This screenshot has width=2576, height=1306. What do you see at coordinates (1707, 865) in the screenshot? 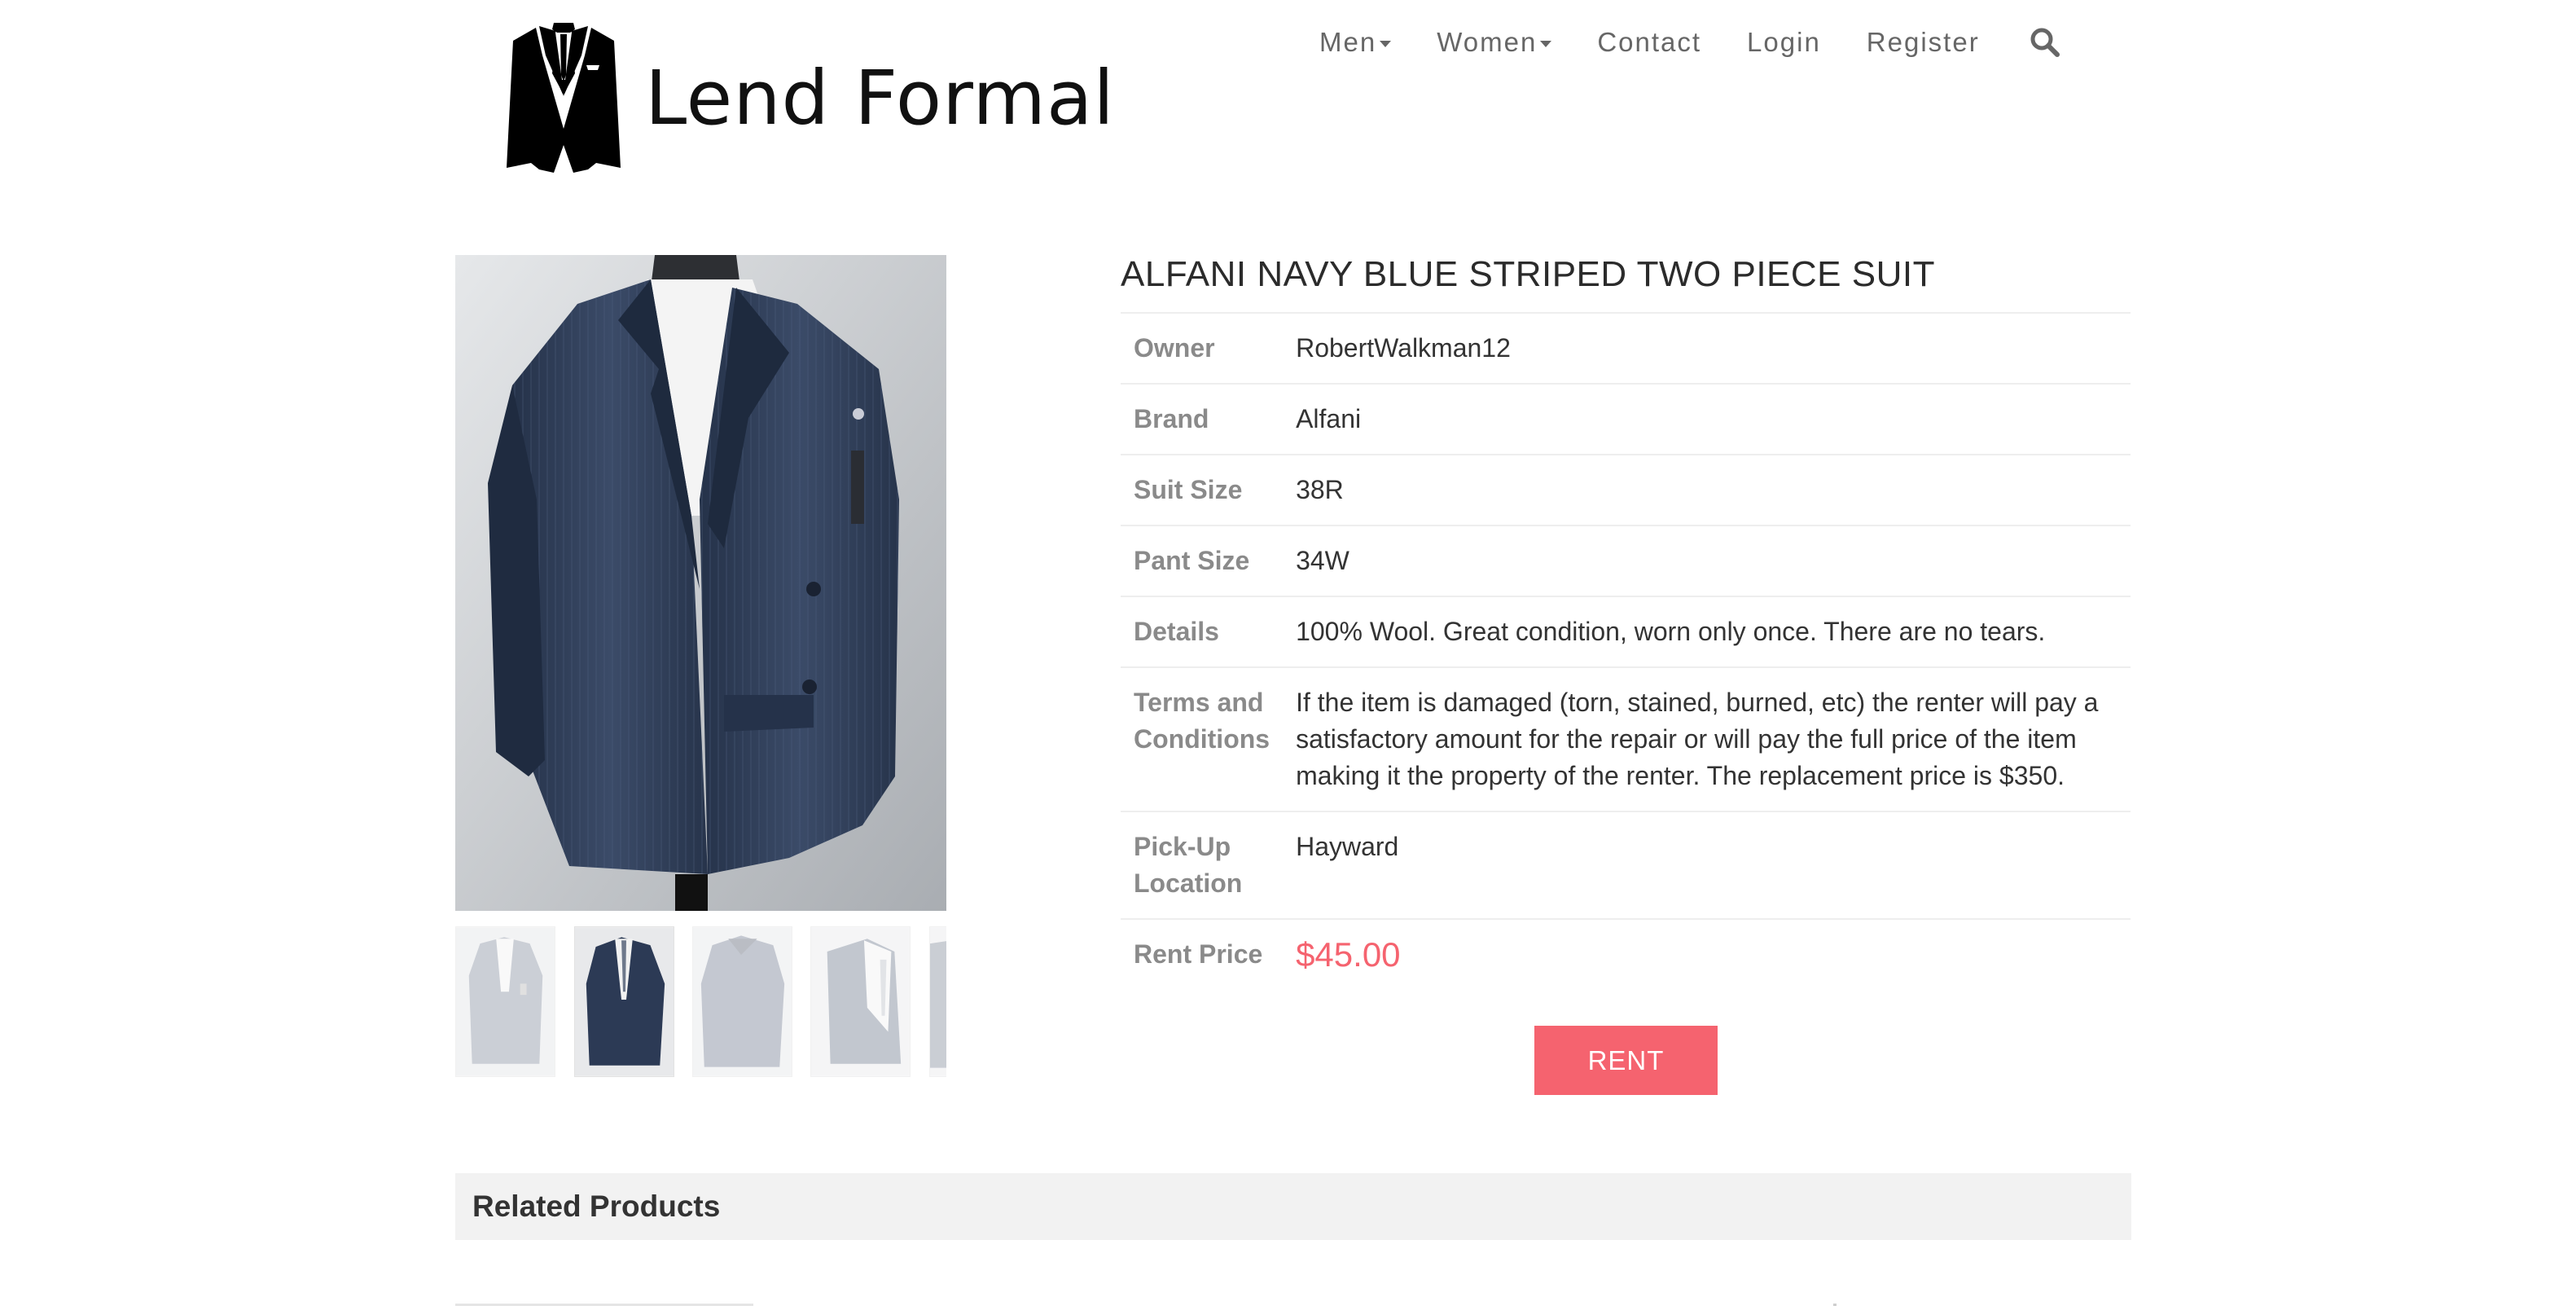
I see `detail-value: Hayward` at bounding box center [1707, 865].